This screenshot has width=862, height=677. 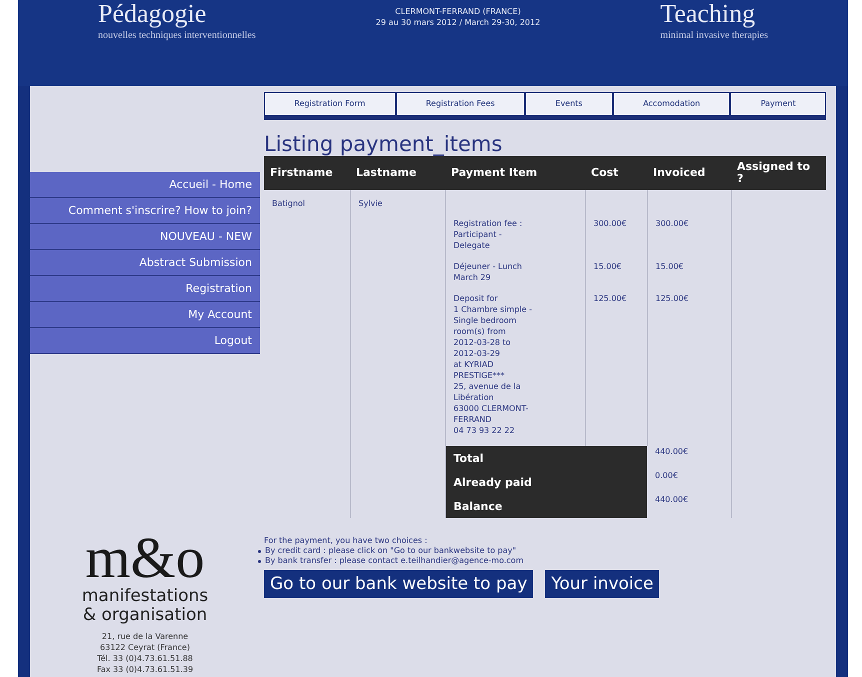 What do you see at coordinates (461, 104) in the screenshot?
I see `tab: Registration Fees` at bounding box center [461, 104].